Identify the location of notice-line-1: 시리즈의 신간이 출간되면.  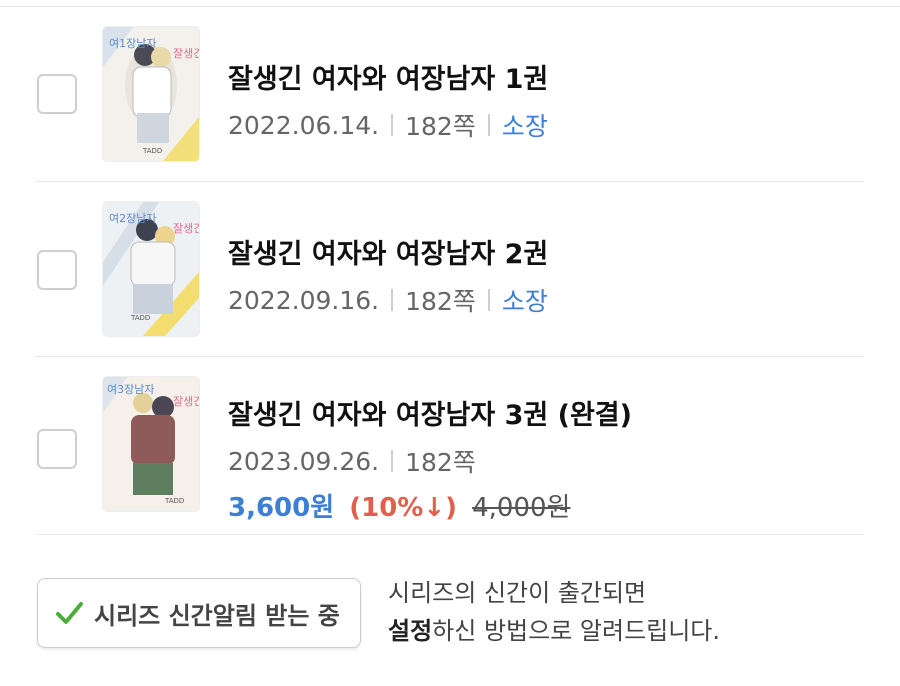
(517, 593).